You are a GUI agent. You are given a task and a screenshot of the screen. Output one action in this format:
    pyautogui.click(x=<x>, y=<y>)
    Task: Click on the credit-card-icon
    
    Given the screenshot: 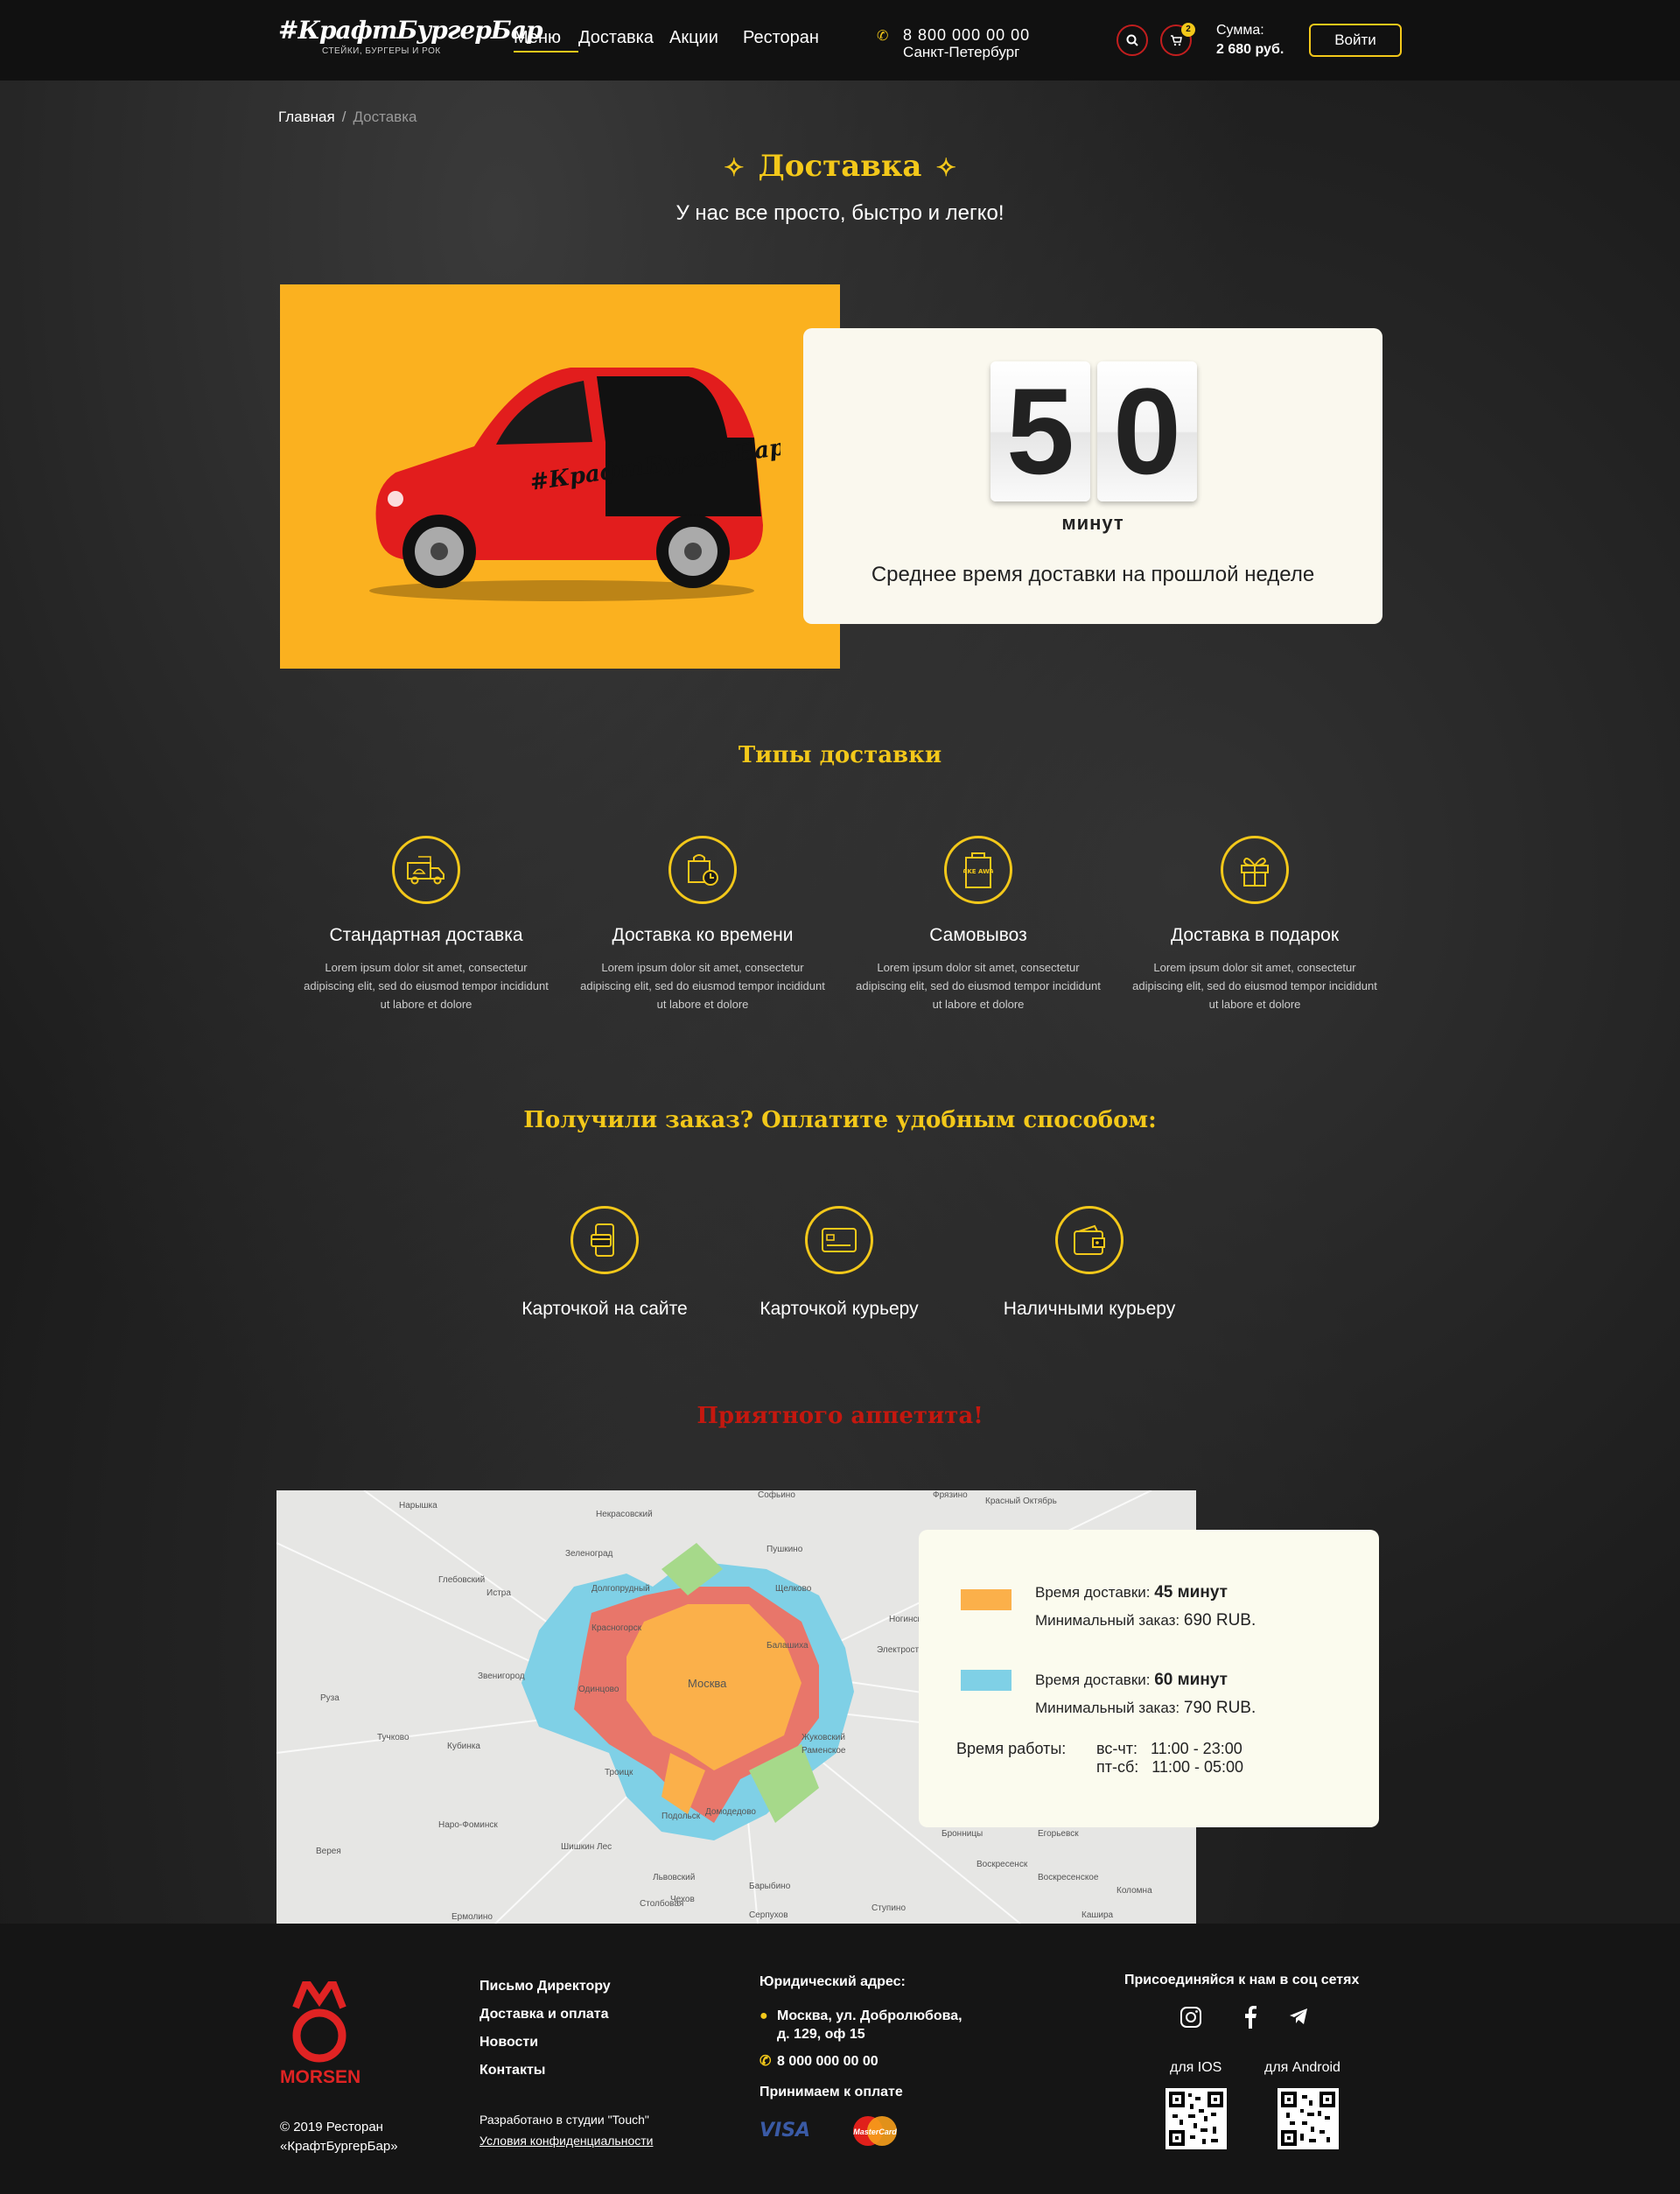 What is the action you would take?
    pyautogui.click(x=839, y=1240)
    